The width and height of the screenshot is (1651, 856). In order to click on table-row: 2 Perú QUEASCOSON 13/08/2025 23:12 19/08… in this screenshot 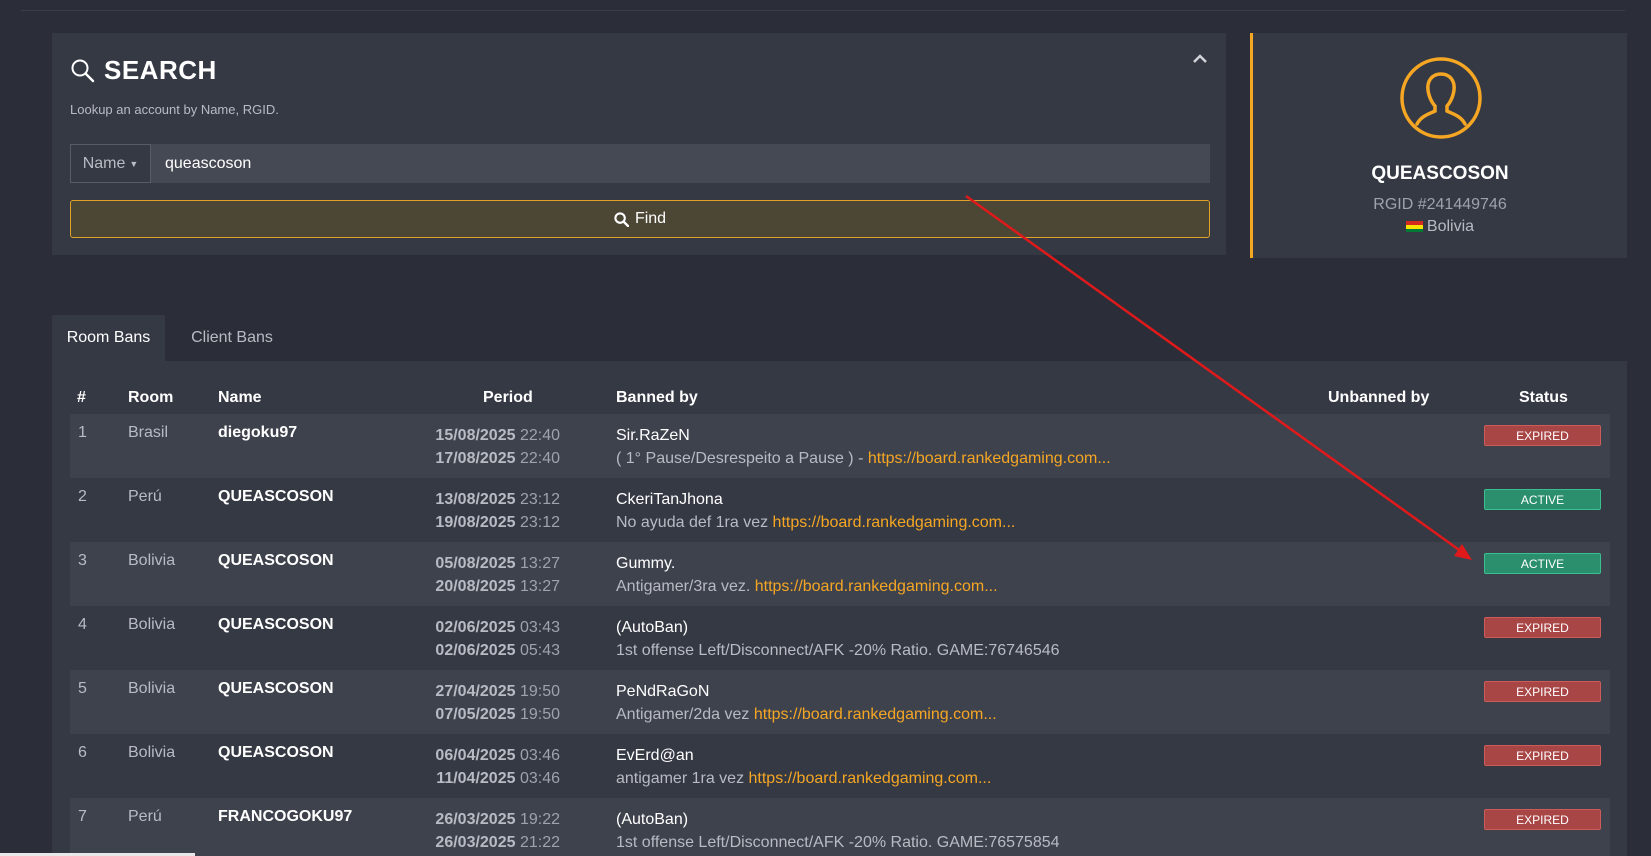, I will do `click(840, 510)`.